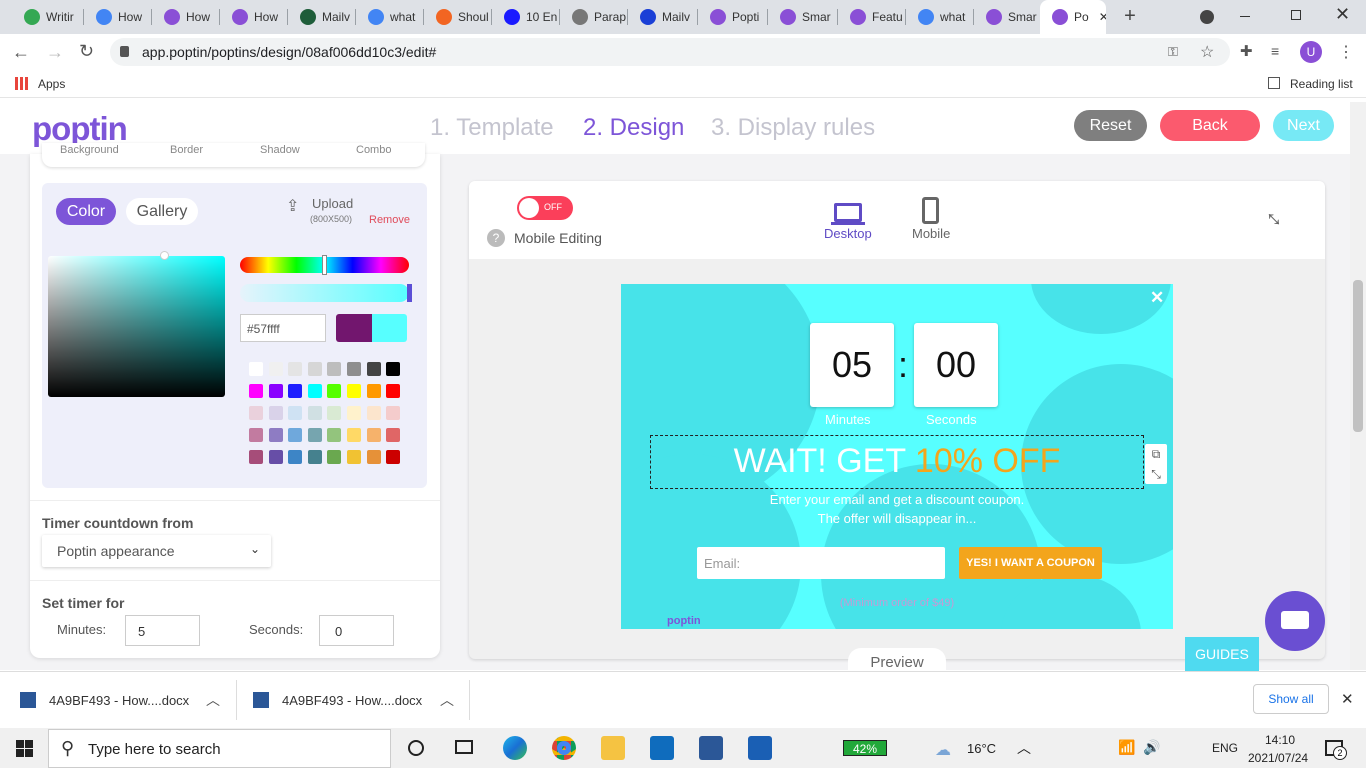 This screenshot has width=1366, height=768. What do you see at coordinates (1303, 125) in the screenshot?
I see `next-button: Next` at bounding box center [1303, 125].